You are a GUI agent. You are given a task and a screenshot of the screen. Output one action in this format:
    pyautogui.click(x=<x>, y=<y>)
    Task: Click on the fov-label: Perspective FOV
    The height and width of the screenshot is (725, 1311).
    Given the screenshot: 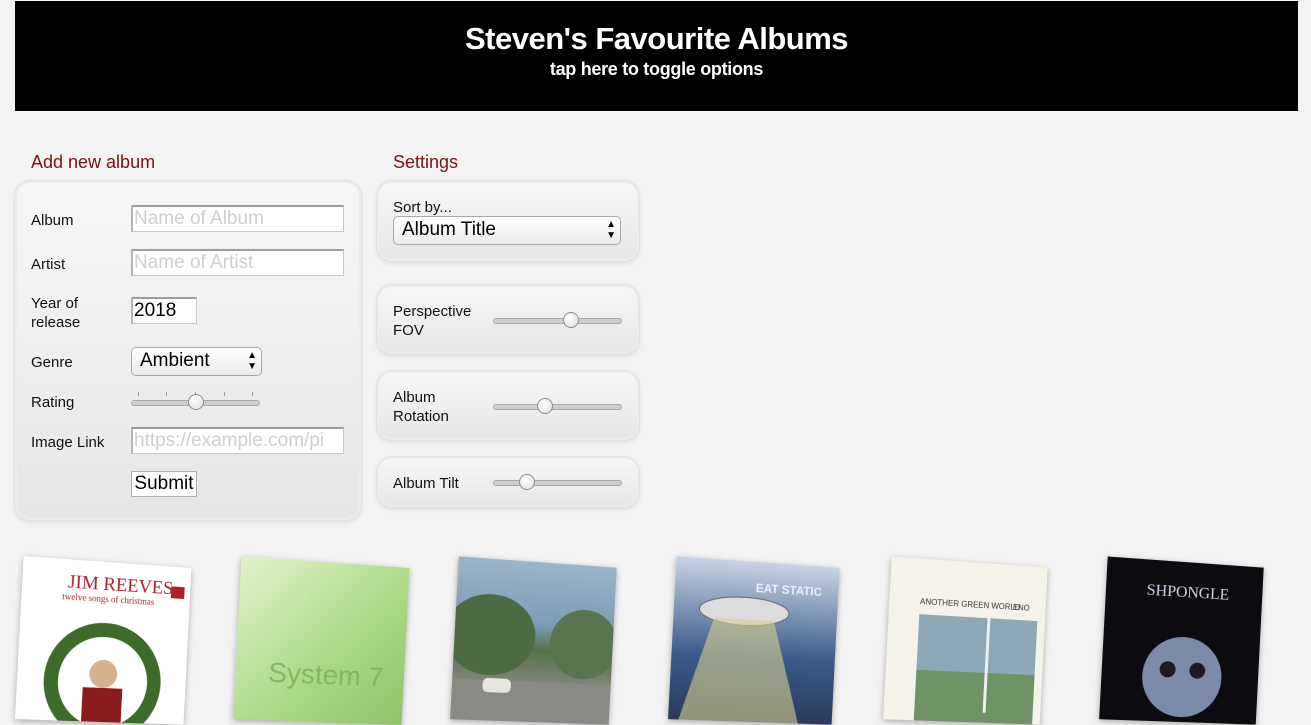 What is the action you would take?
    pyautogui.click(x=432, y=321)
    